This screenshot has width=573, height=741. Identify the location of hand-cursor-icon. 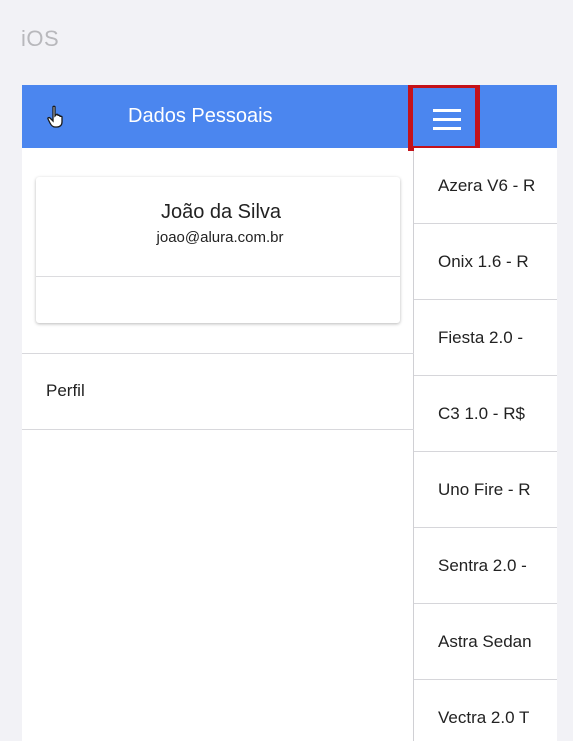
(55, 116).